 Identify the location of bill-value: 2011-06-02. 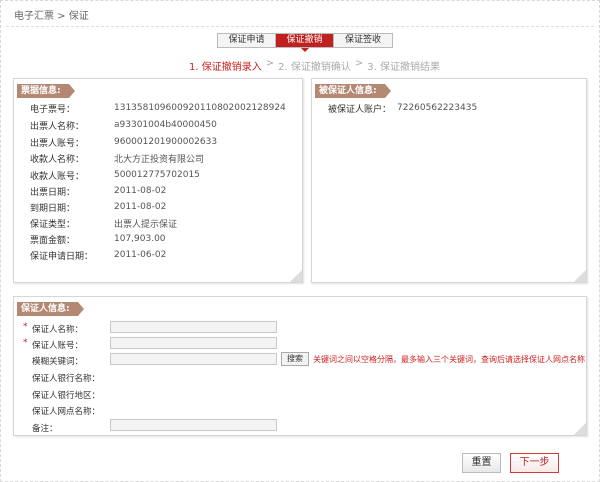
(140, 255).